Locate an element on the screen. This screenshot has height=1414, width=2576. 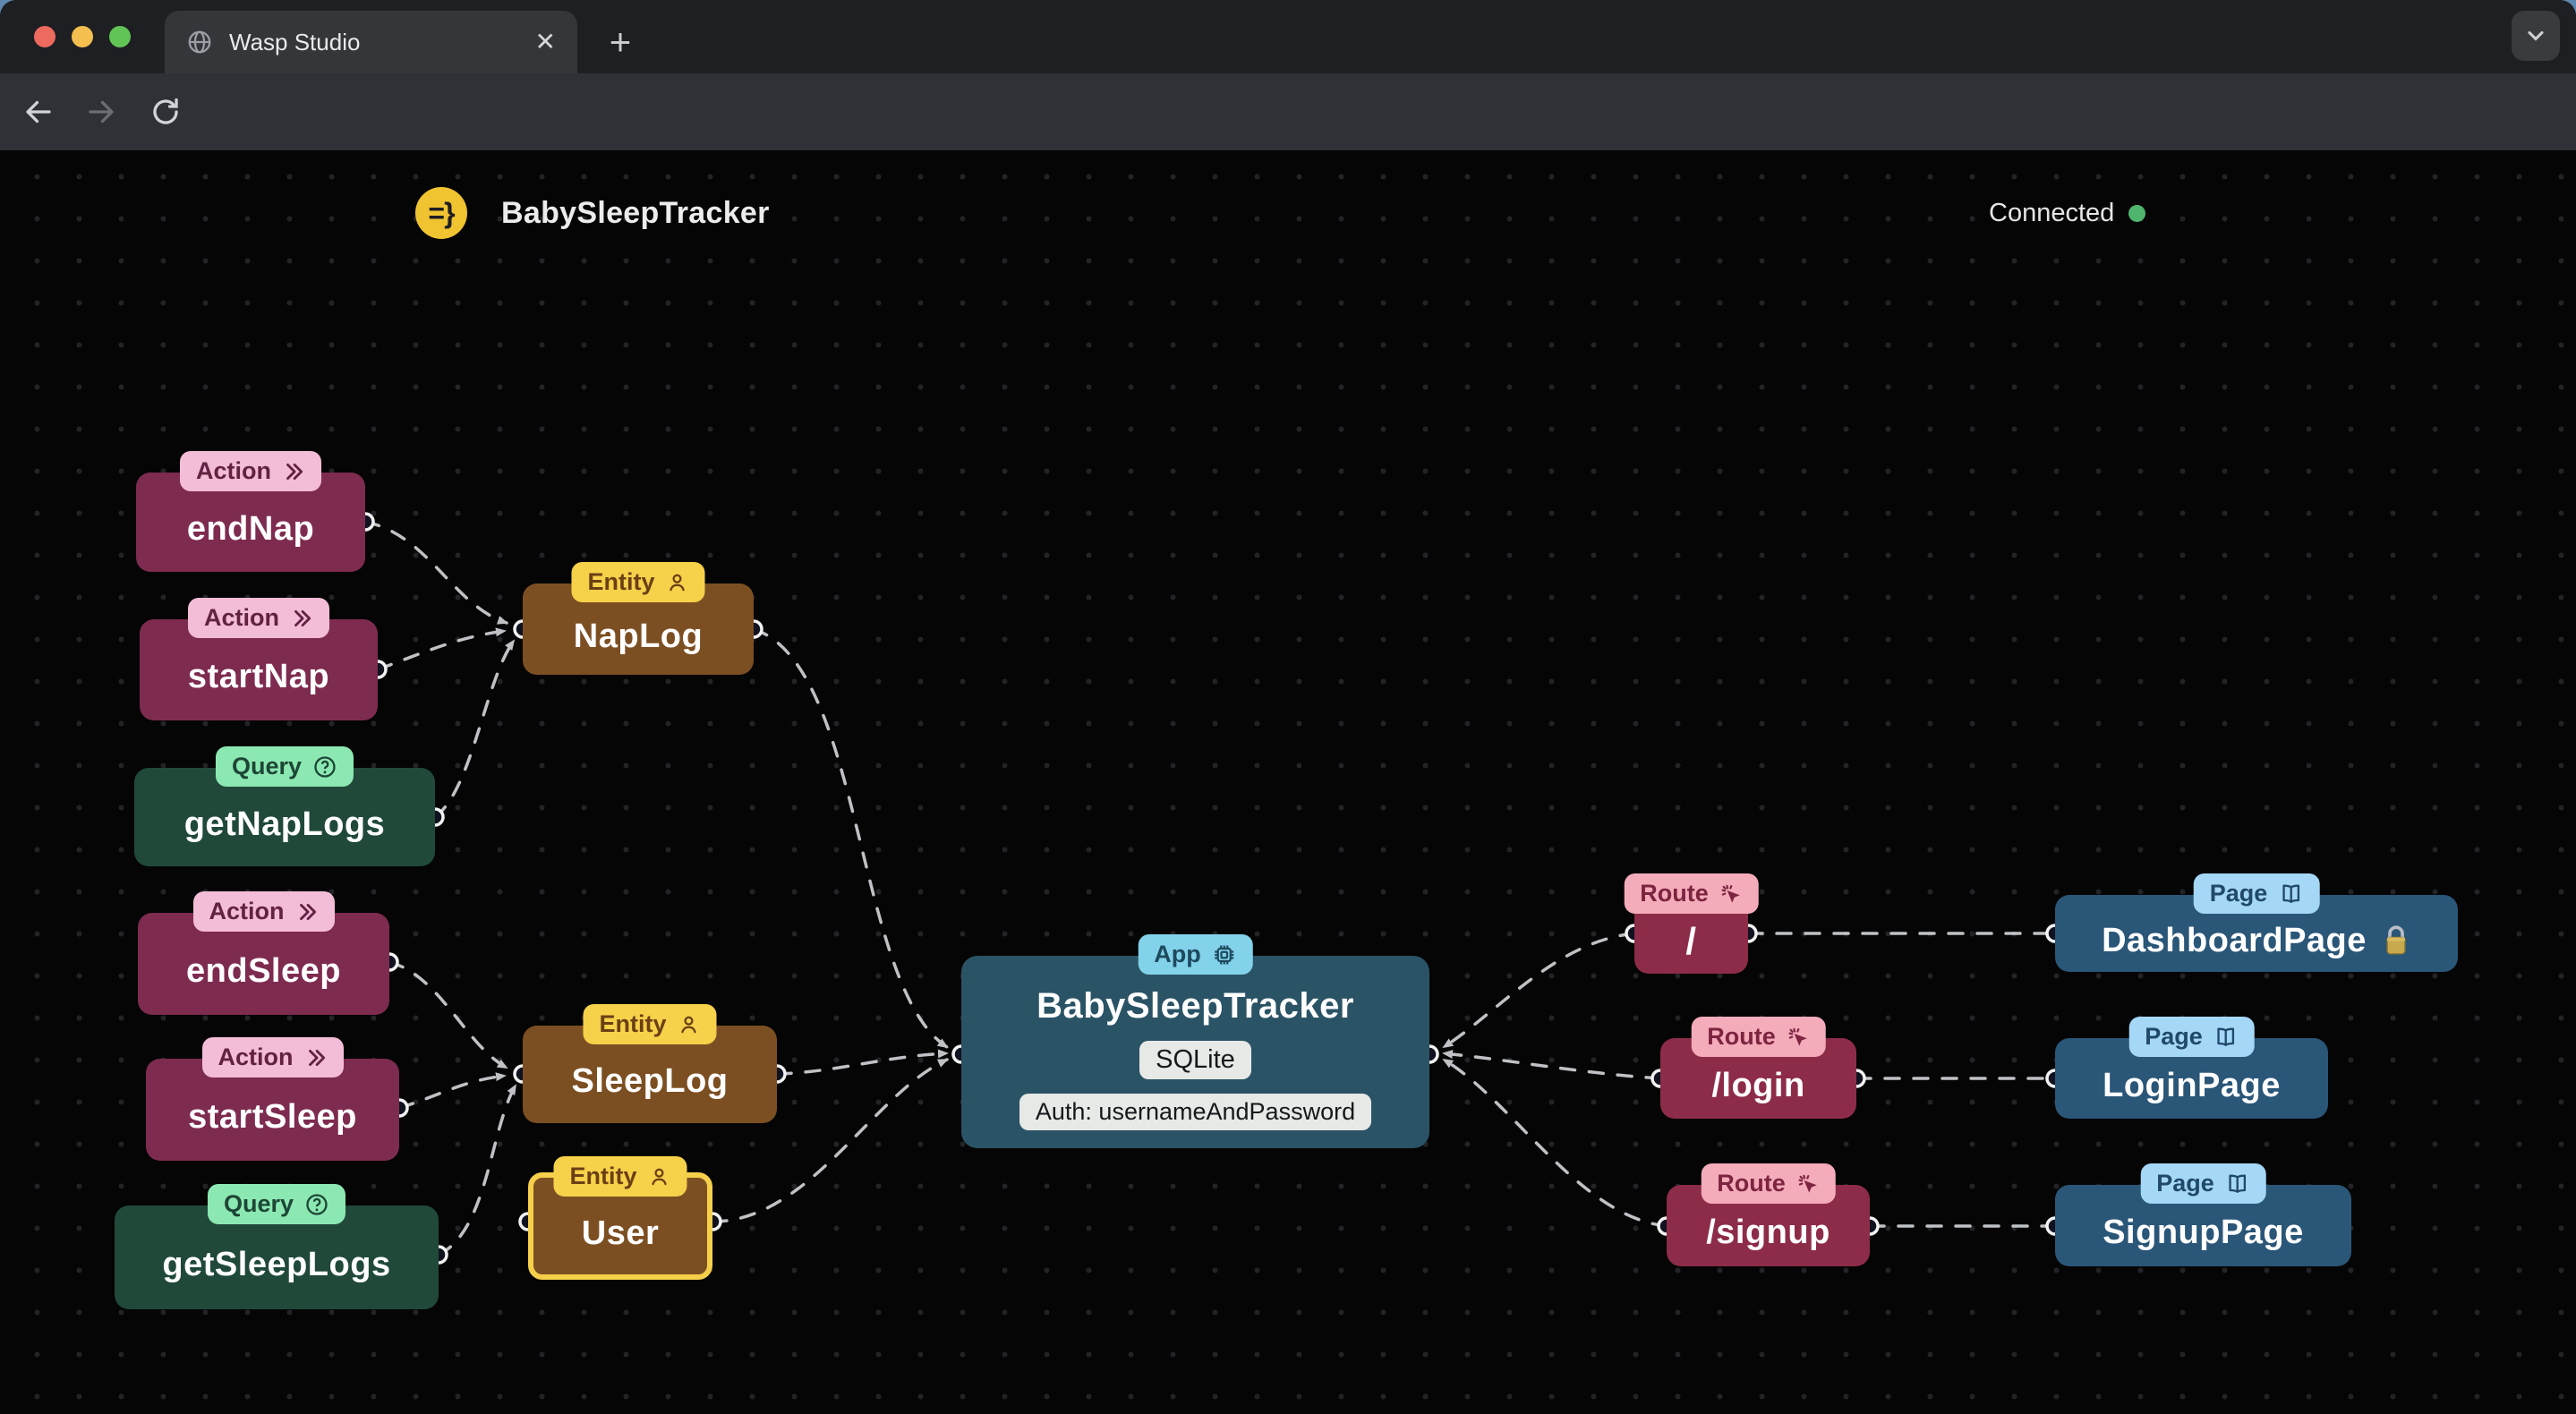
node-label: DashboardPage is located at coordinates (2234, 940).